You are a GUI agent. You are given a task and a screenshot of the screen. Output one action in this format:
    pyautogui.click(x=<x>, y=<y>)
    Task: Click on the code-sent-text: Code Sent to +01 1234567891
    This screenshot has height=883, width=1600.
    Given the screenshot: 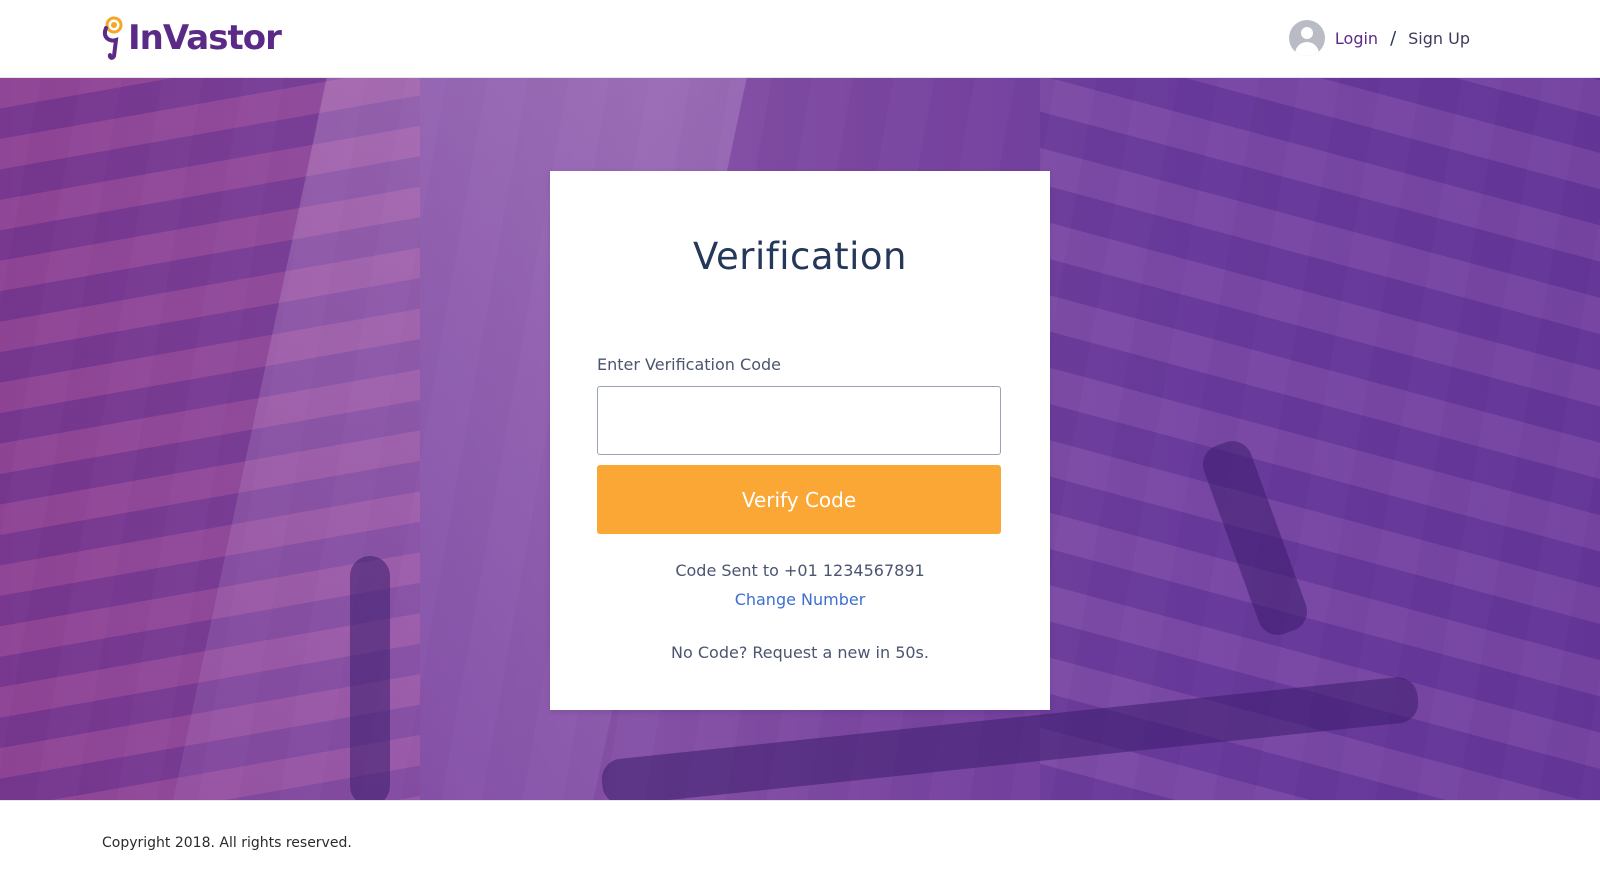 What is the action you would take?
    pyautogui.click(x=800, y=570)
    